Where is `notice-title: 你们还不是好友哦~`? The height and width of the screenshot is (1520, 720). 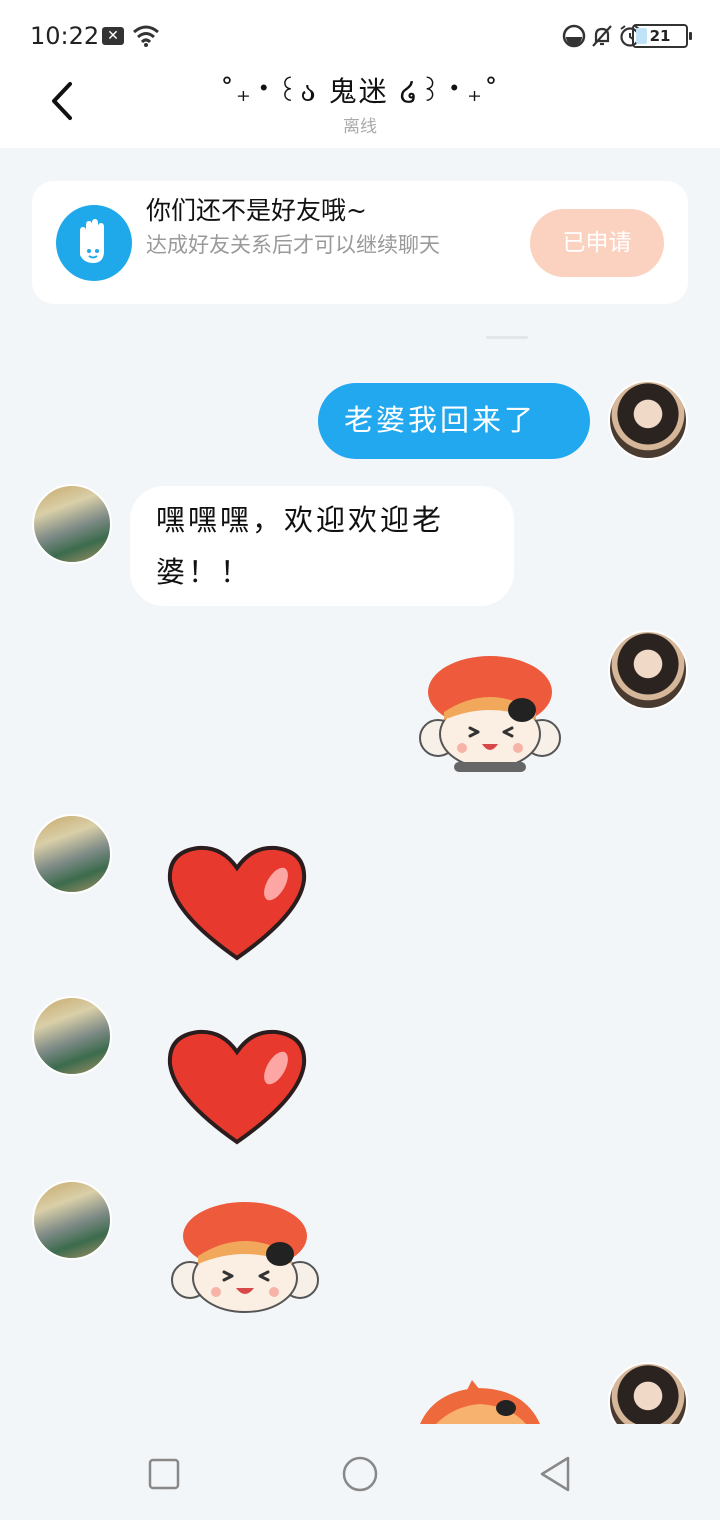
notice-title: 你们还不是好友哦~ is located at coordinates (256, 210).